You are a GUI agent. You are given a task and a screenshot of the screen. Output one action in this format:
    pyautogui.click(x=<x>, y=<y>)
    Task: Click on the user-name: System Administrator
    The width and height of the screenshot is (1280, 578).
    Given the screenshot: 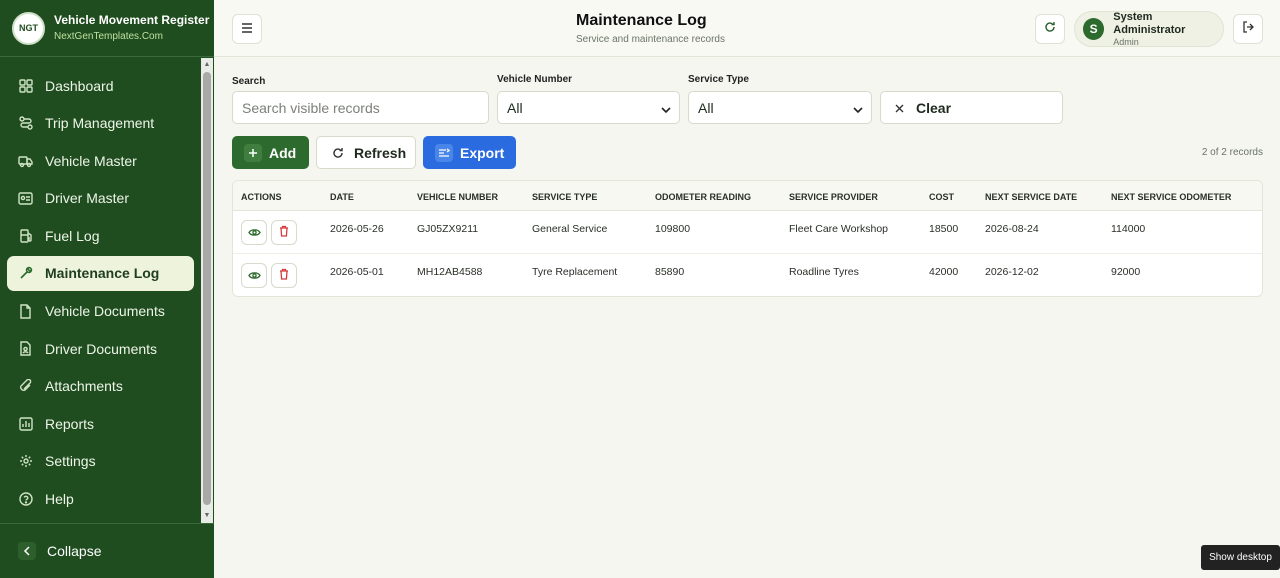 What is the action you would take?
    pyautogui.click(x=1149, y=23)
    